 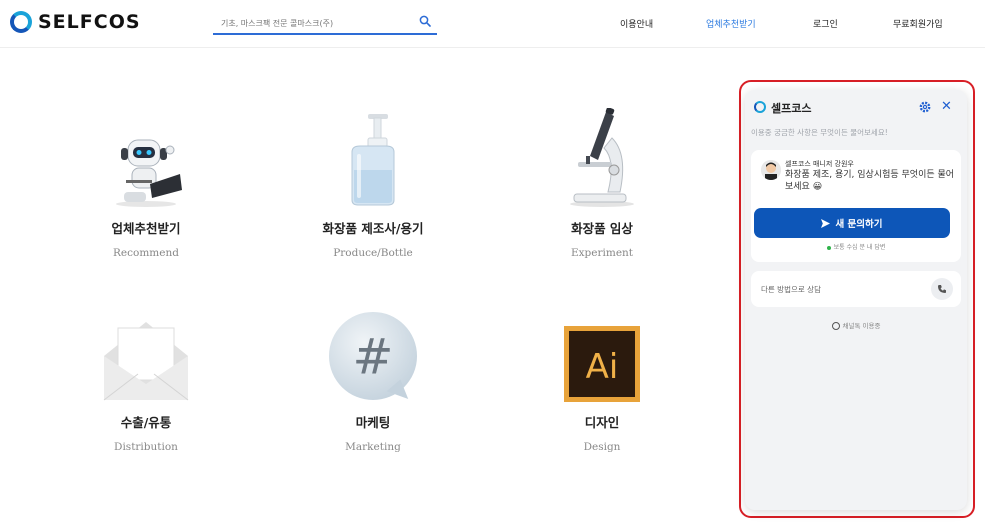 I want to click on category-marketing: # 마케팅 Marketing, so click(x=373, y=377).